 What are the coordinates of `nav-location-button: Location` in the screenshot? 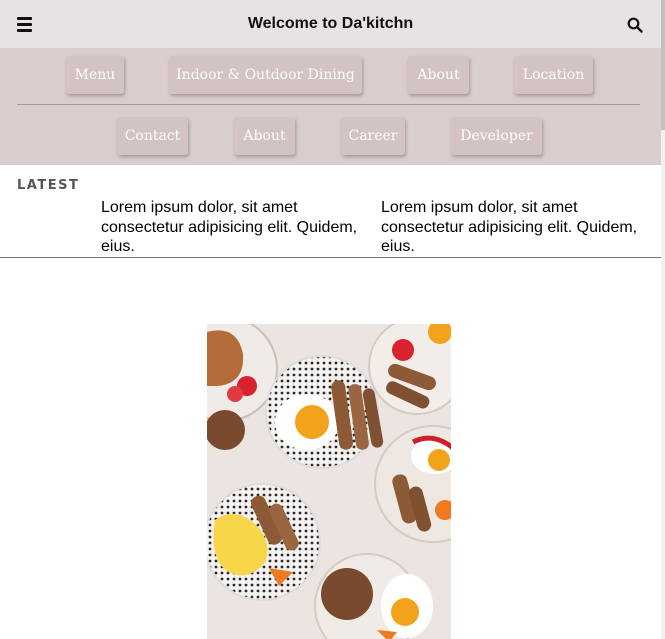 It's located at (553, 75).